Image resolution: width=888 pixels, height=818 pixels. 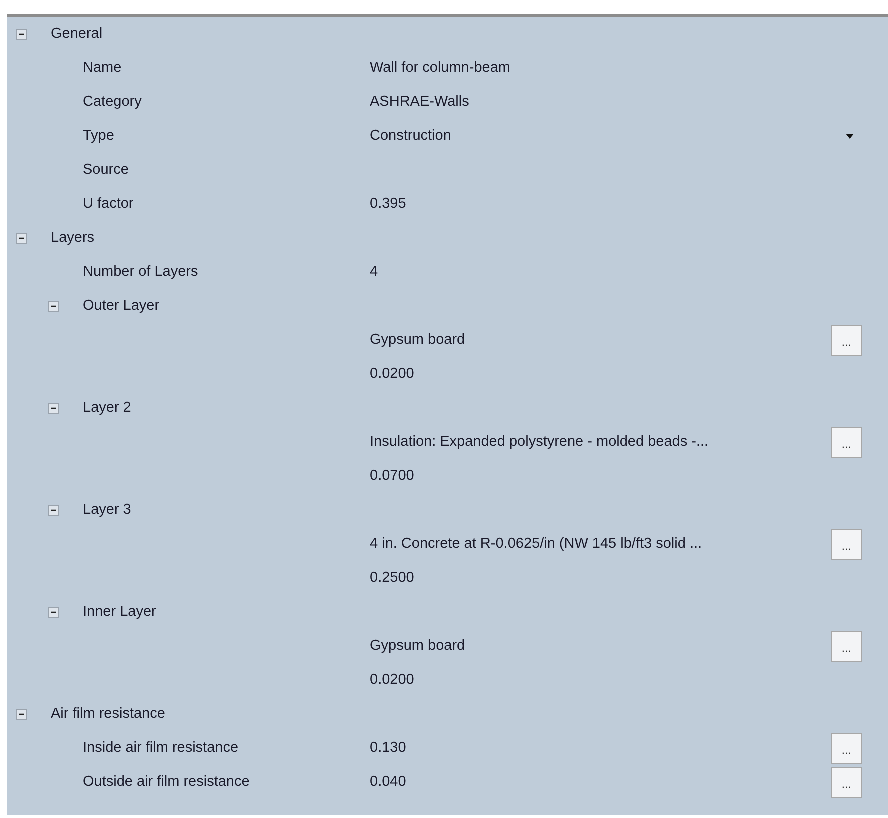 I want to click on category-label: Inner Layer, so click(x=119, y=612).